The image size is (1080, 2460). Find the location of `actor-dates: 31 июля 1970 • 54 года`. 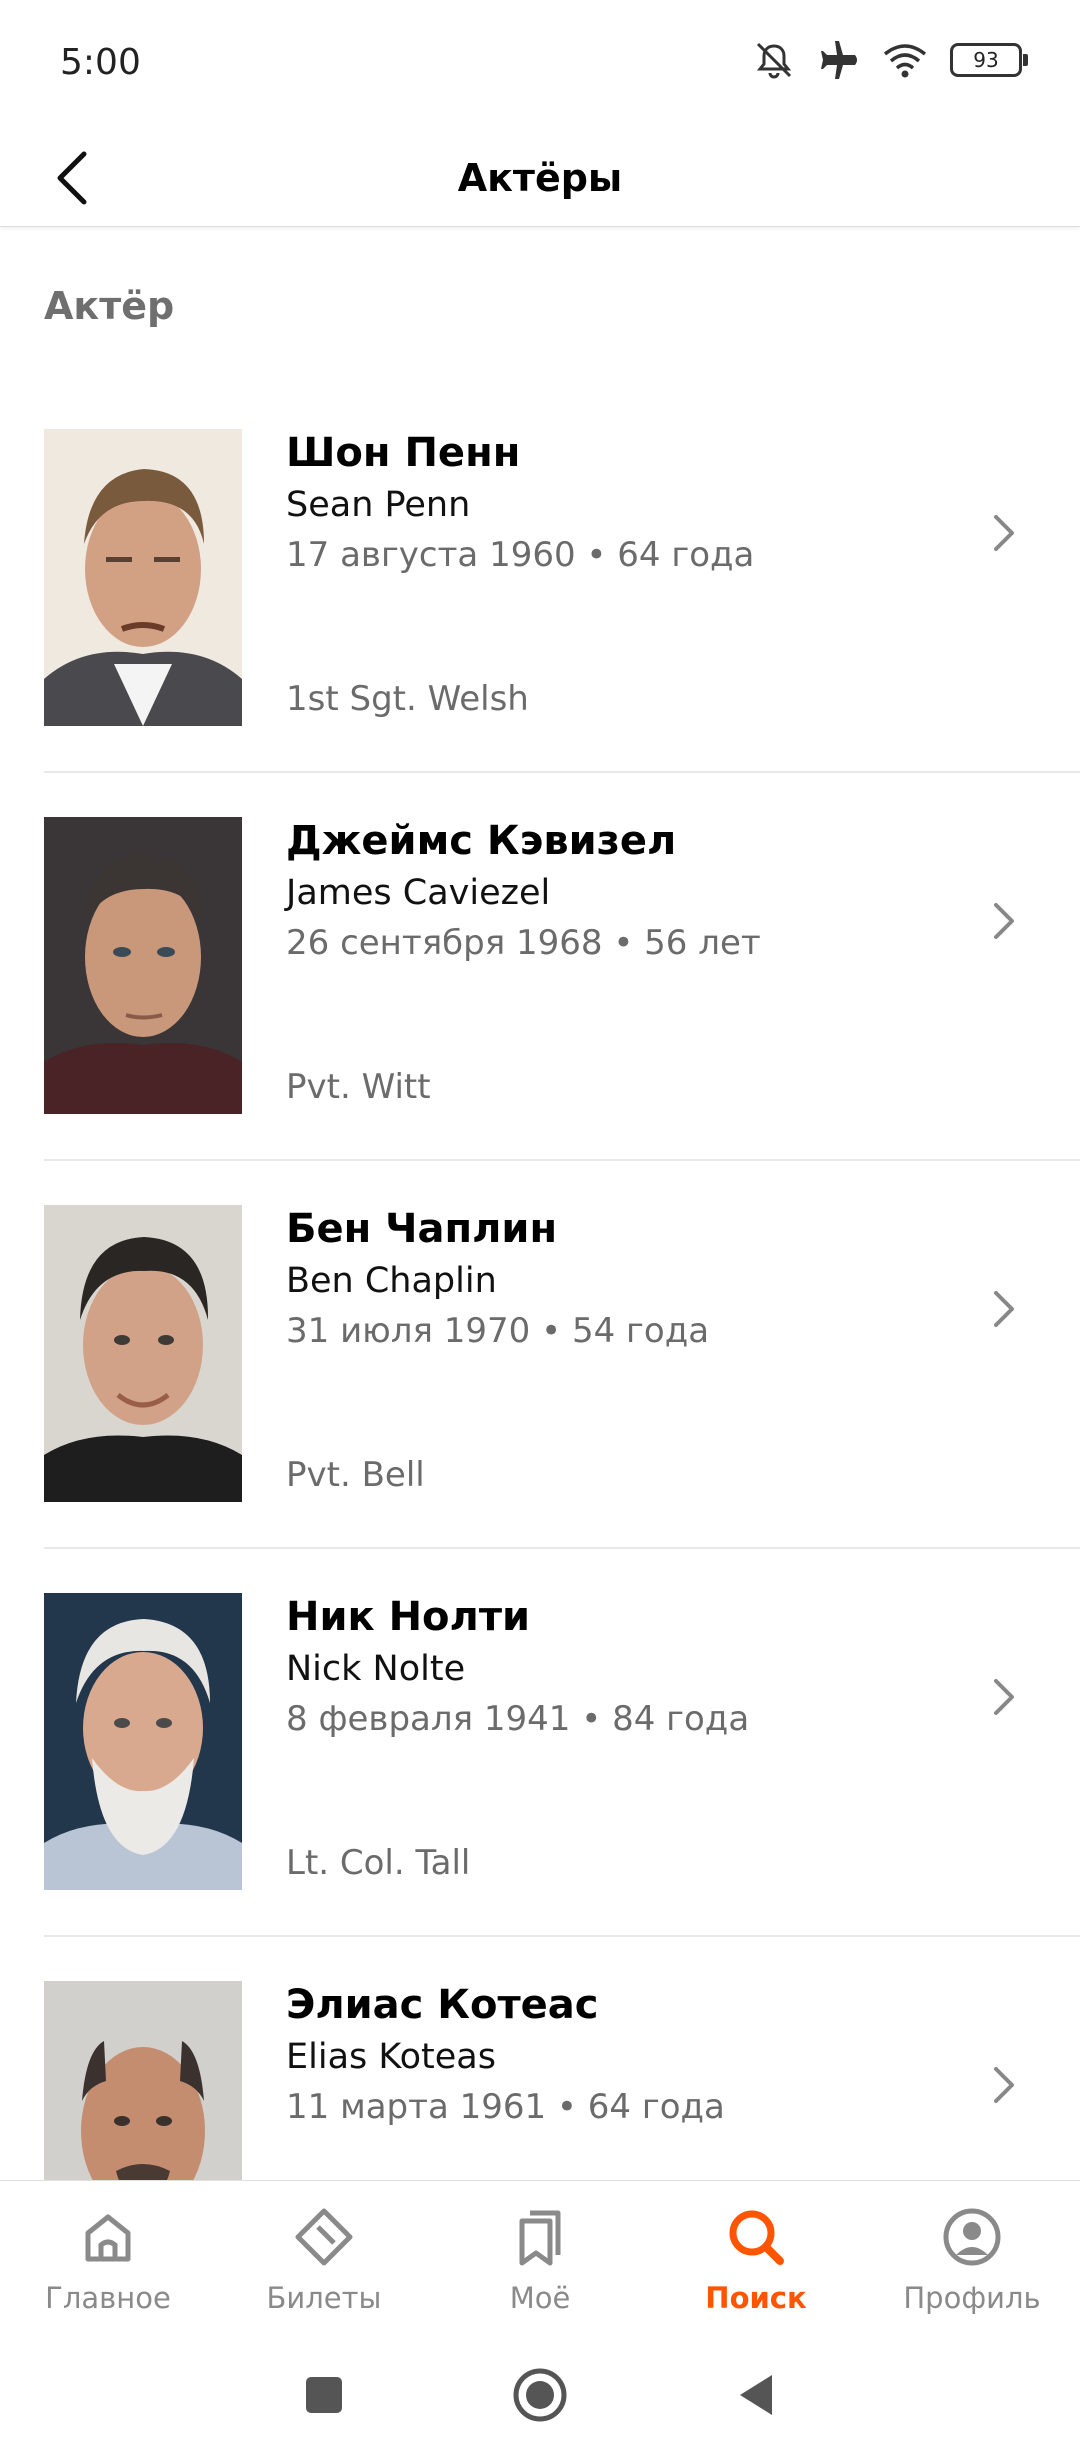

actor-dates: 31 июля 1970 • 54 года is located at coordinates (498, 1331).